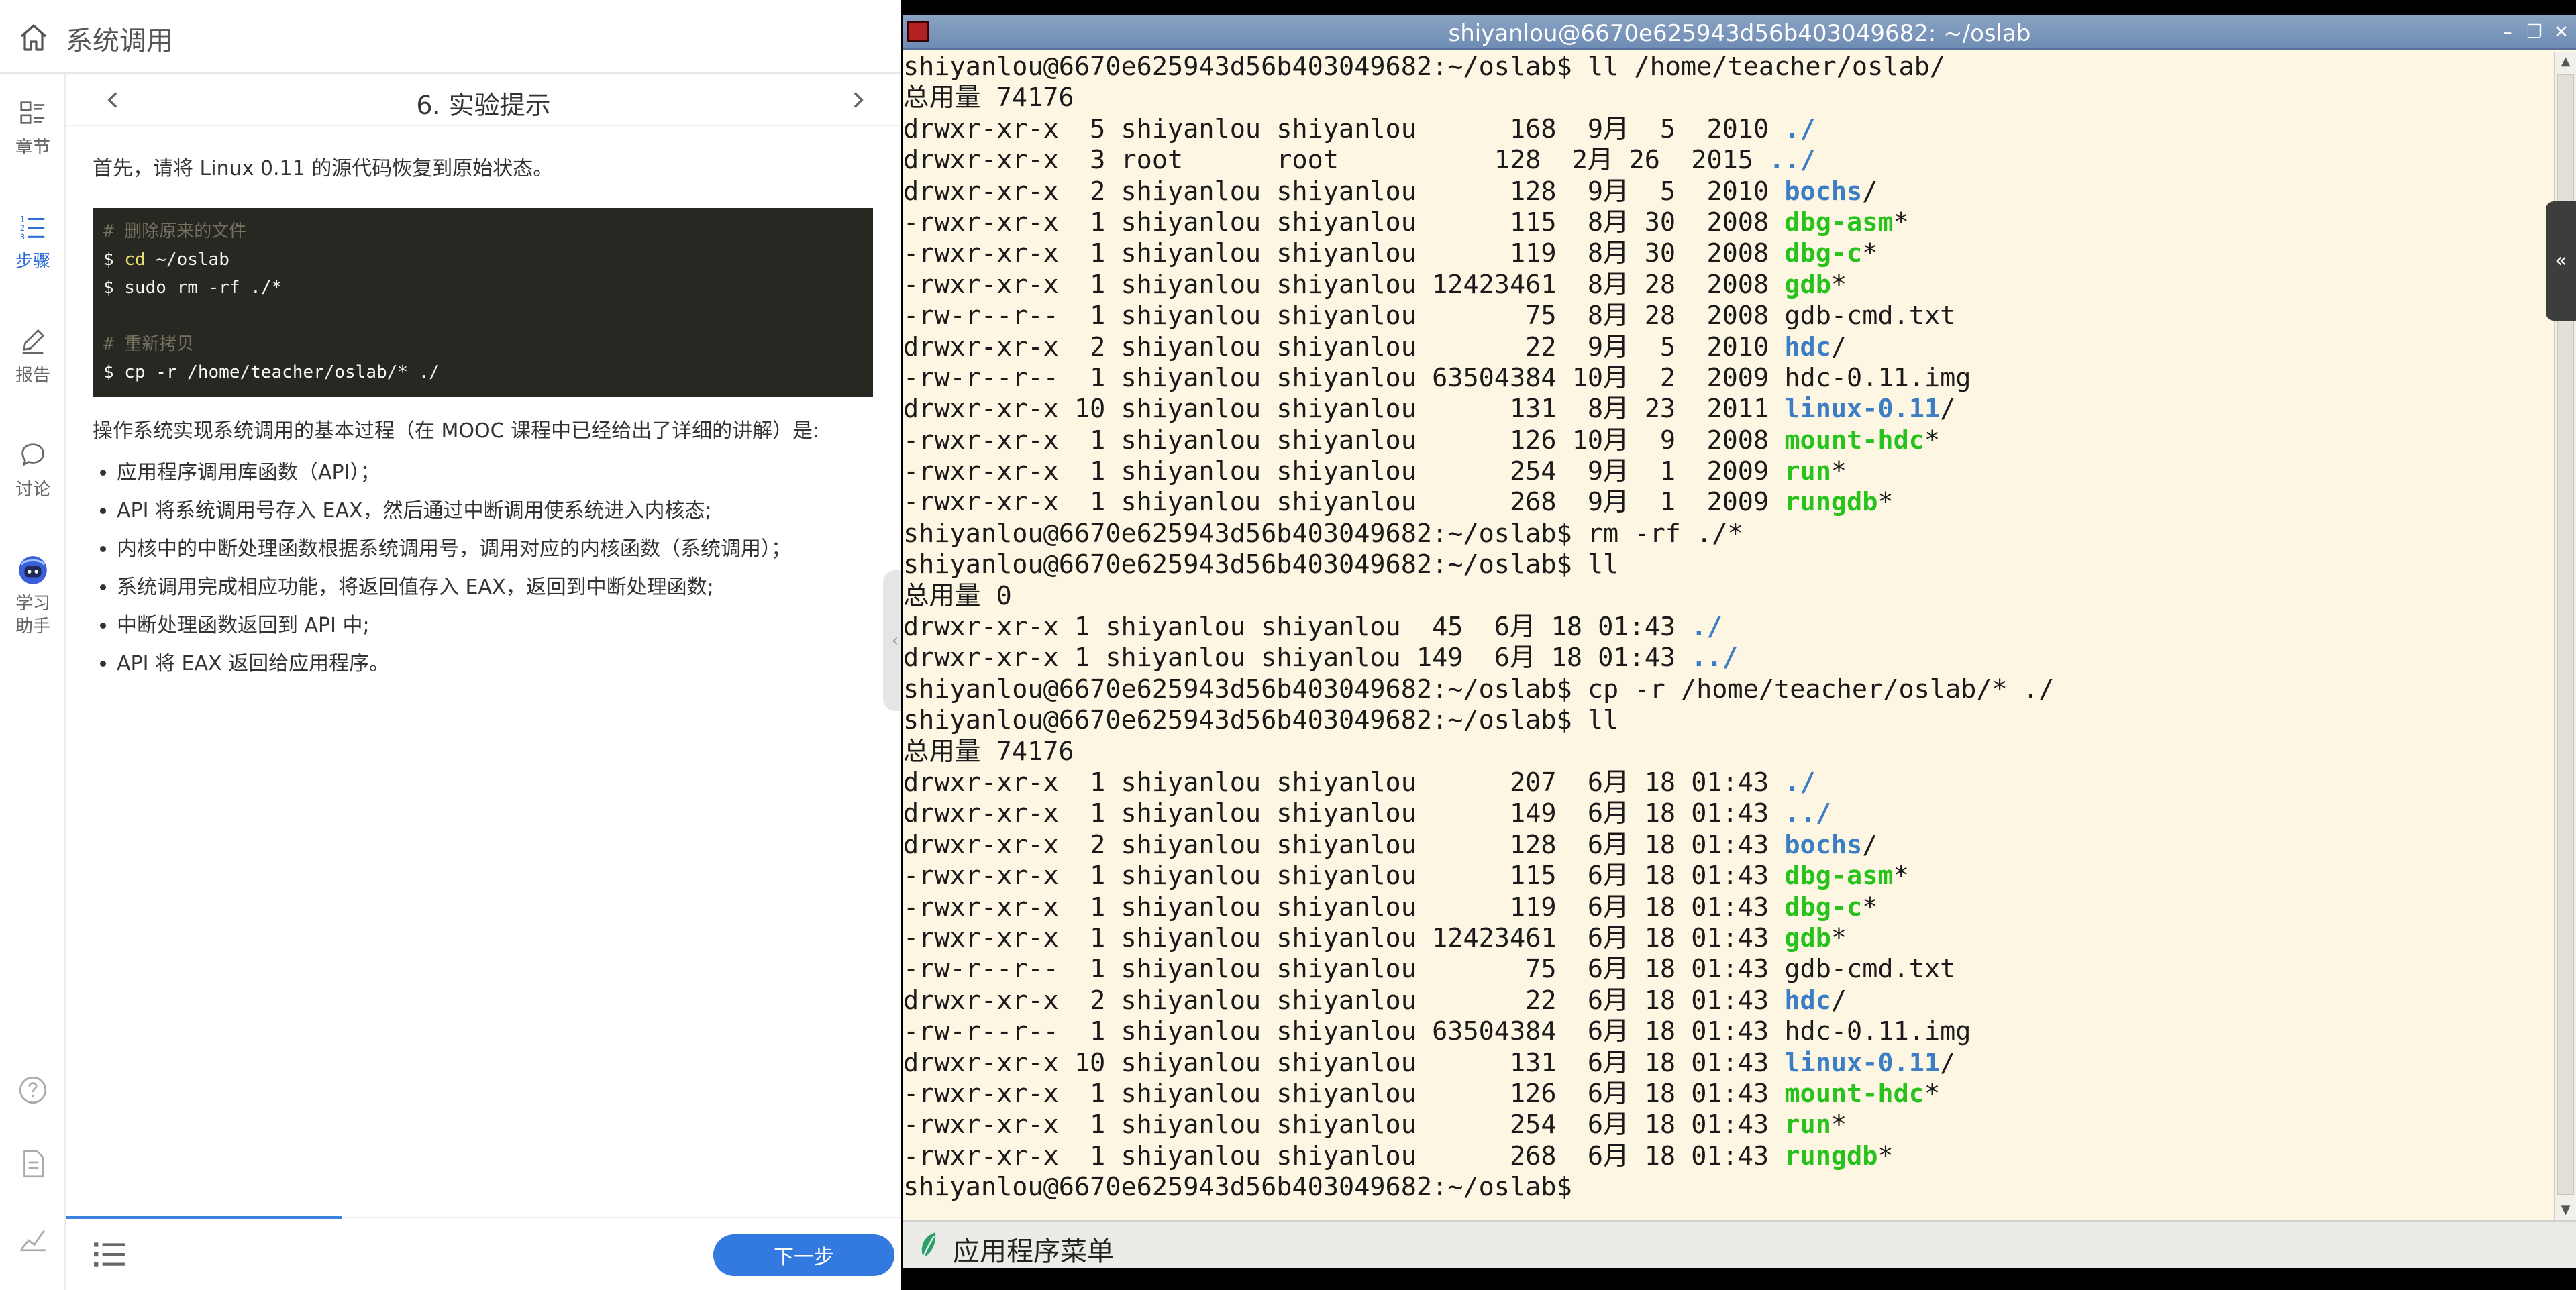 This screenshot has height=1290, width=2576. What do you see at coordinates (2561, 32) in the screenshot?
I see `close-button: ✕` at bounding box center [2561, 32].